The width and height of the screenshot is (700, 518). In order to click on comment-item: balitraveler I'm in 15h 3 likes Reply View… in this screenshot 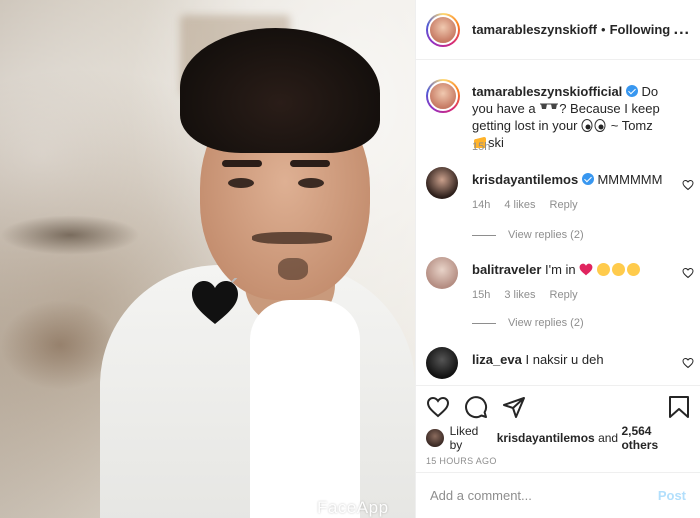, I will do `click(561, 297)`.